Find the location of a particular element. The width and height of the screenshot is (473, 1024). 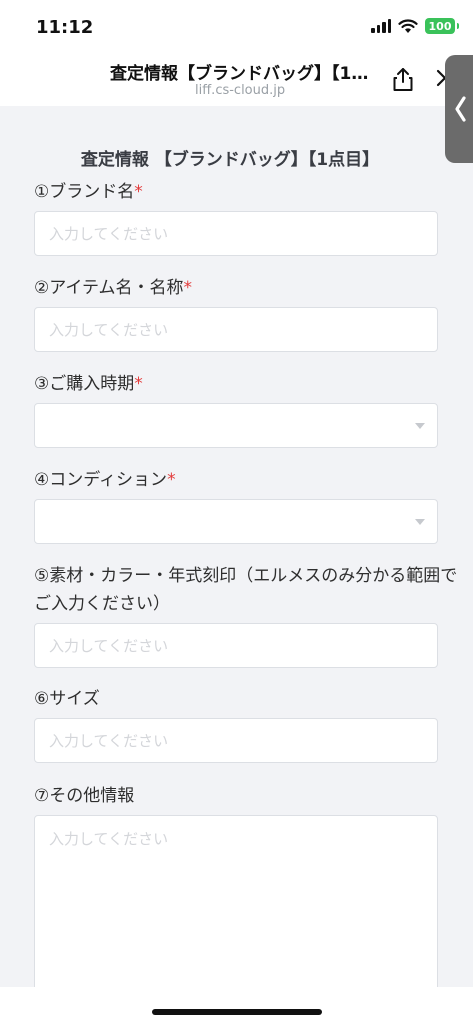

share-icon is located at coordinates (403, 79).